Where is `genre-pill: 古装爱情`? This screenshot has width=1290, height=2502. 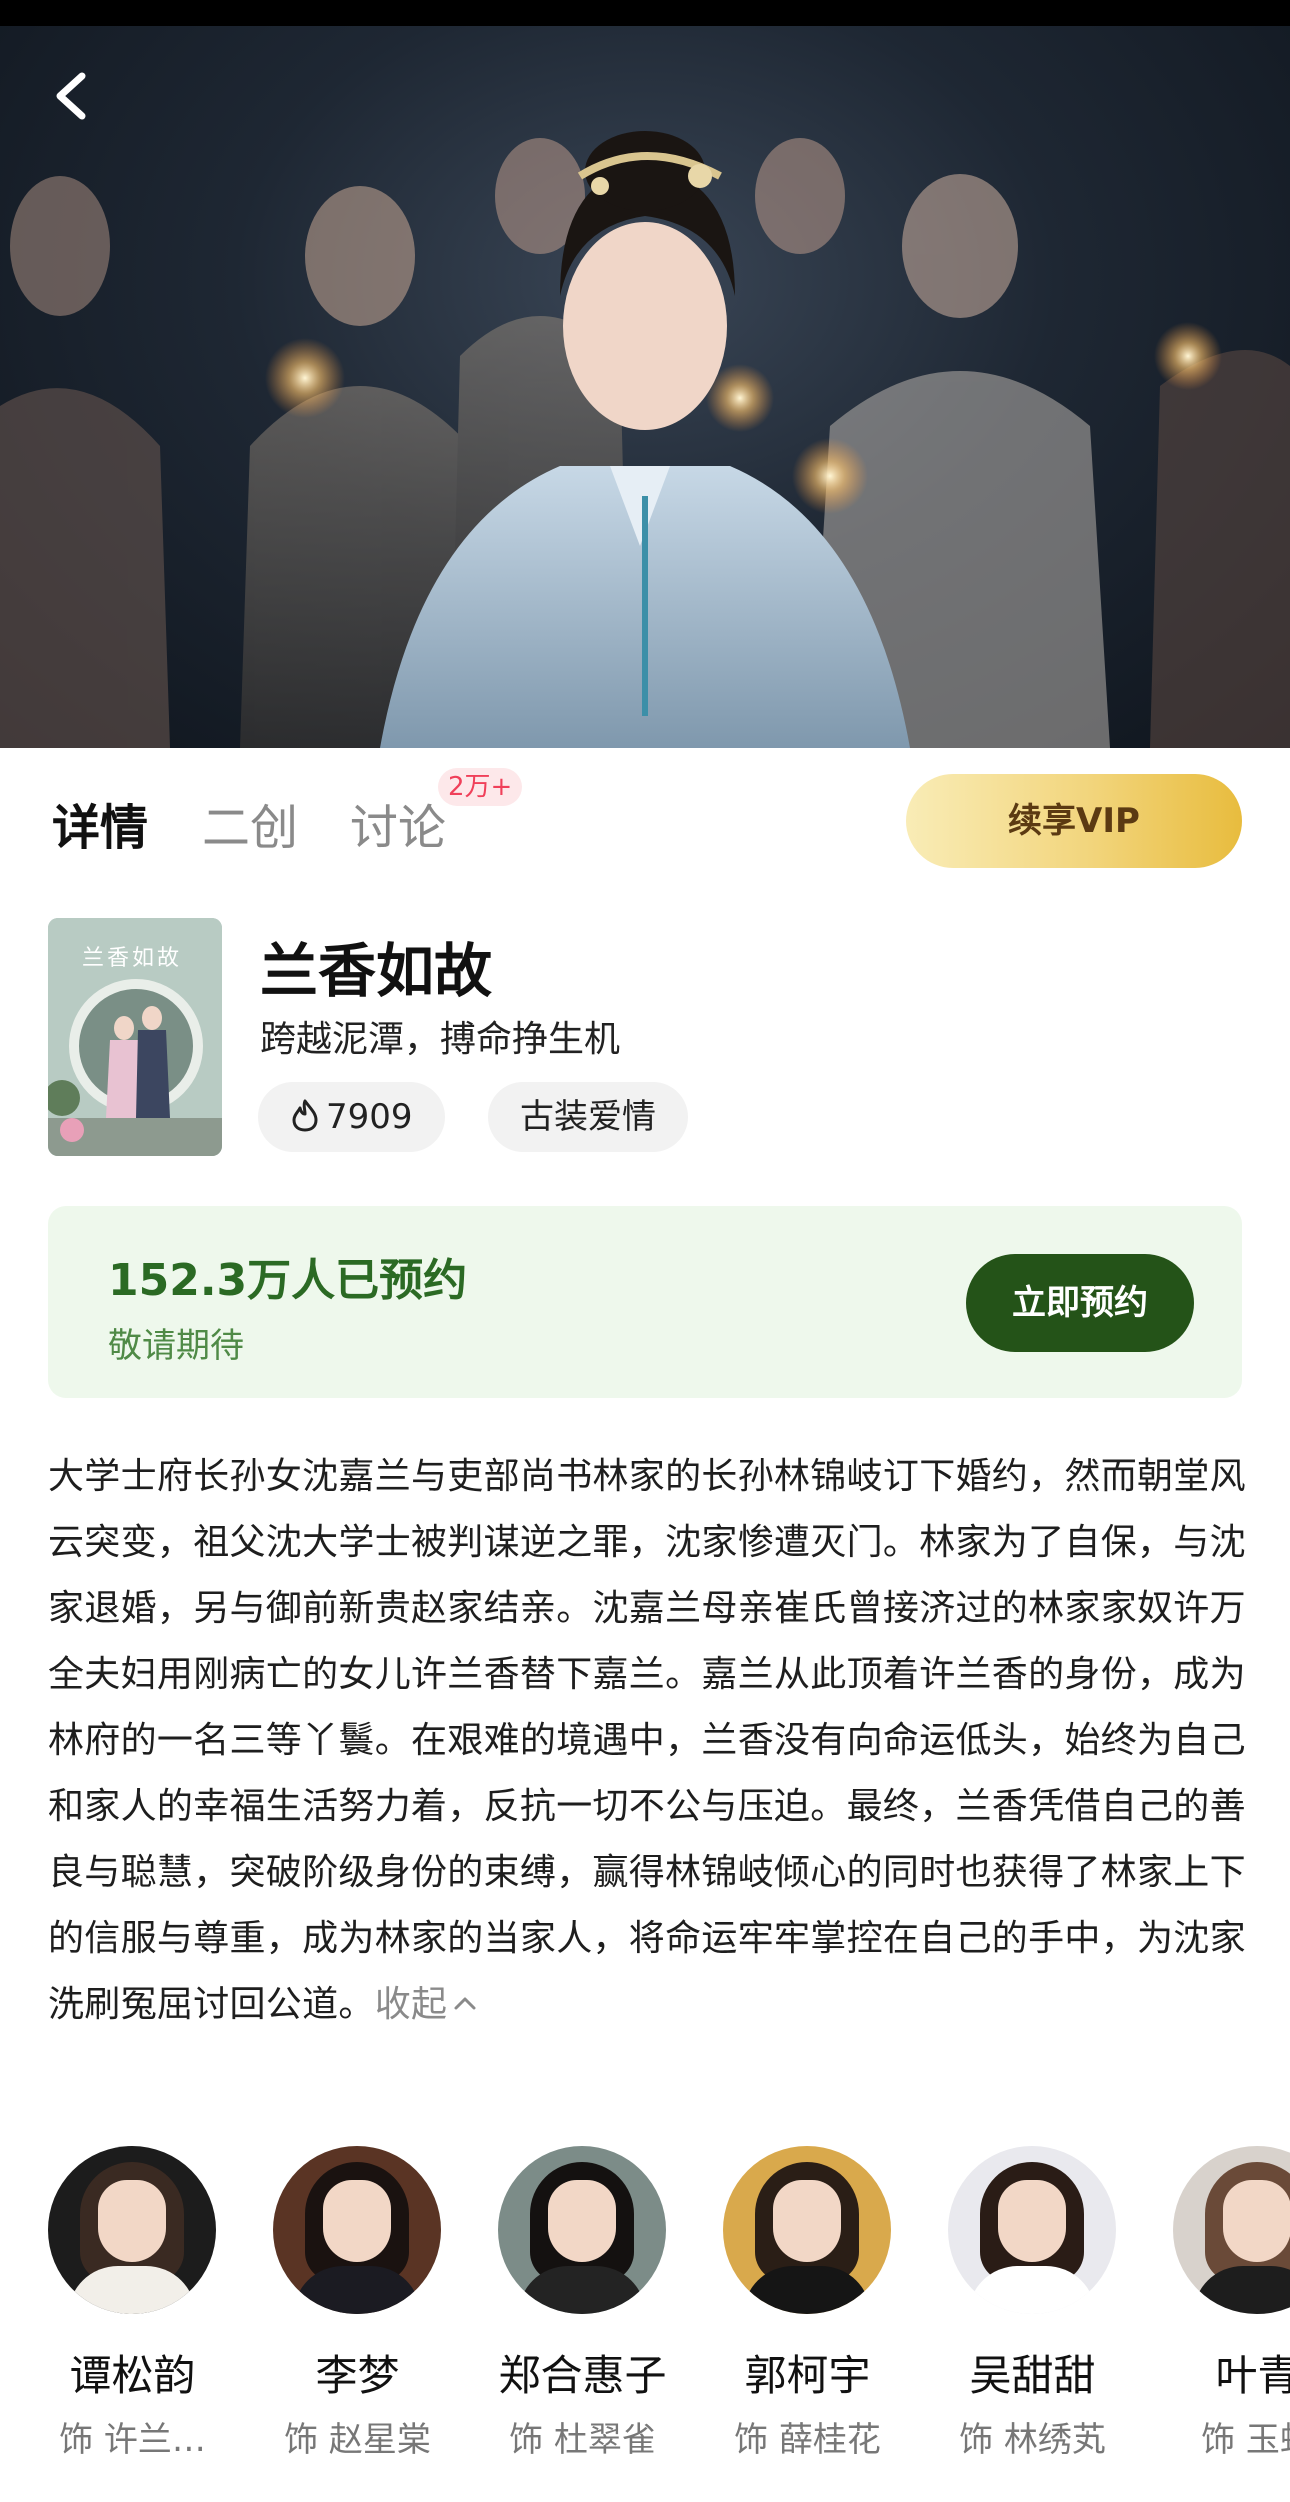 genre-pill: 古装爱情 is located at coordinates (588, 1117).